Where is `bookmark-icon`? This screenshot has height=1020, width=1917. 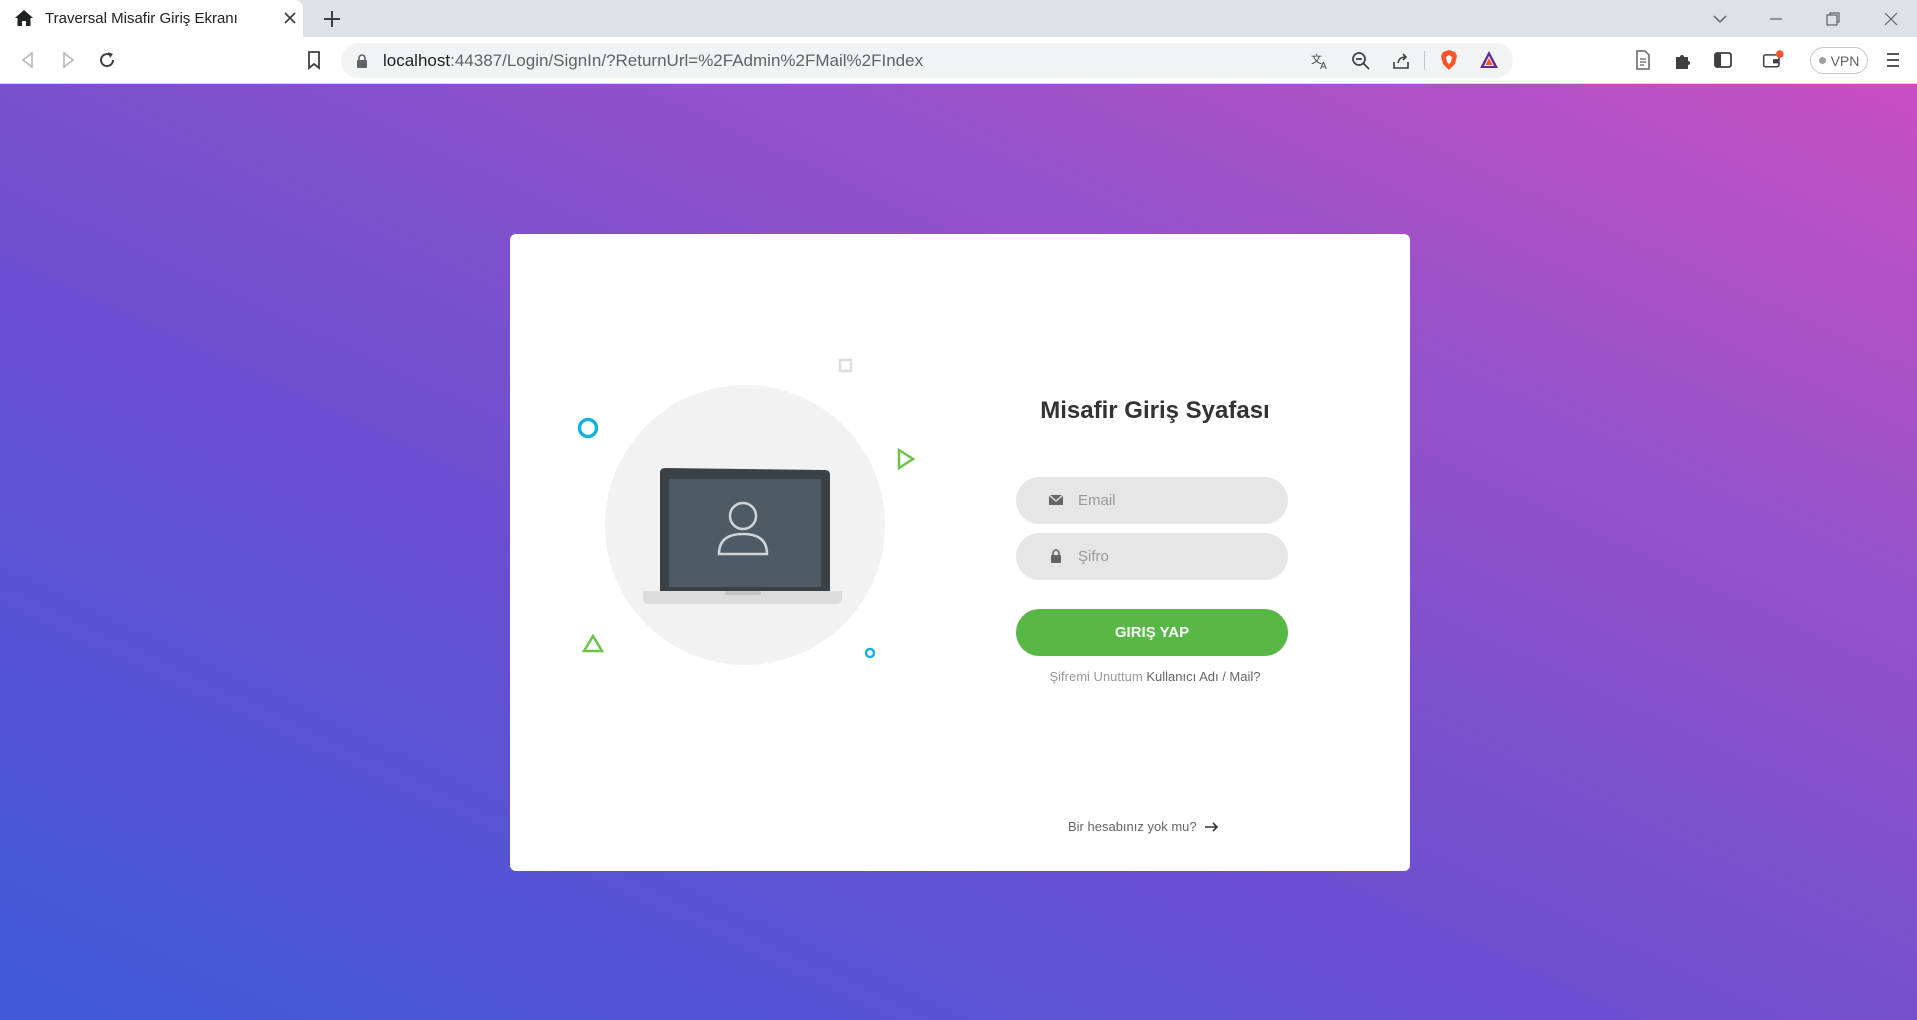 bookmark-icon is located at coordinates (314, 60).